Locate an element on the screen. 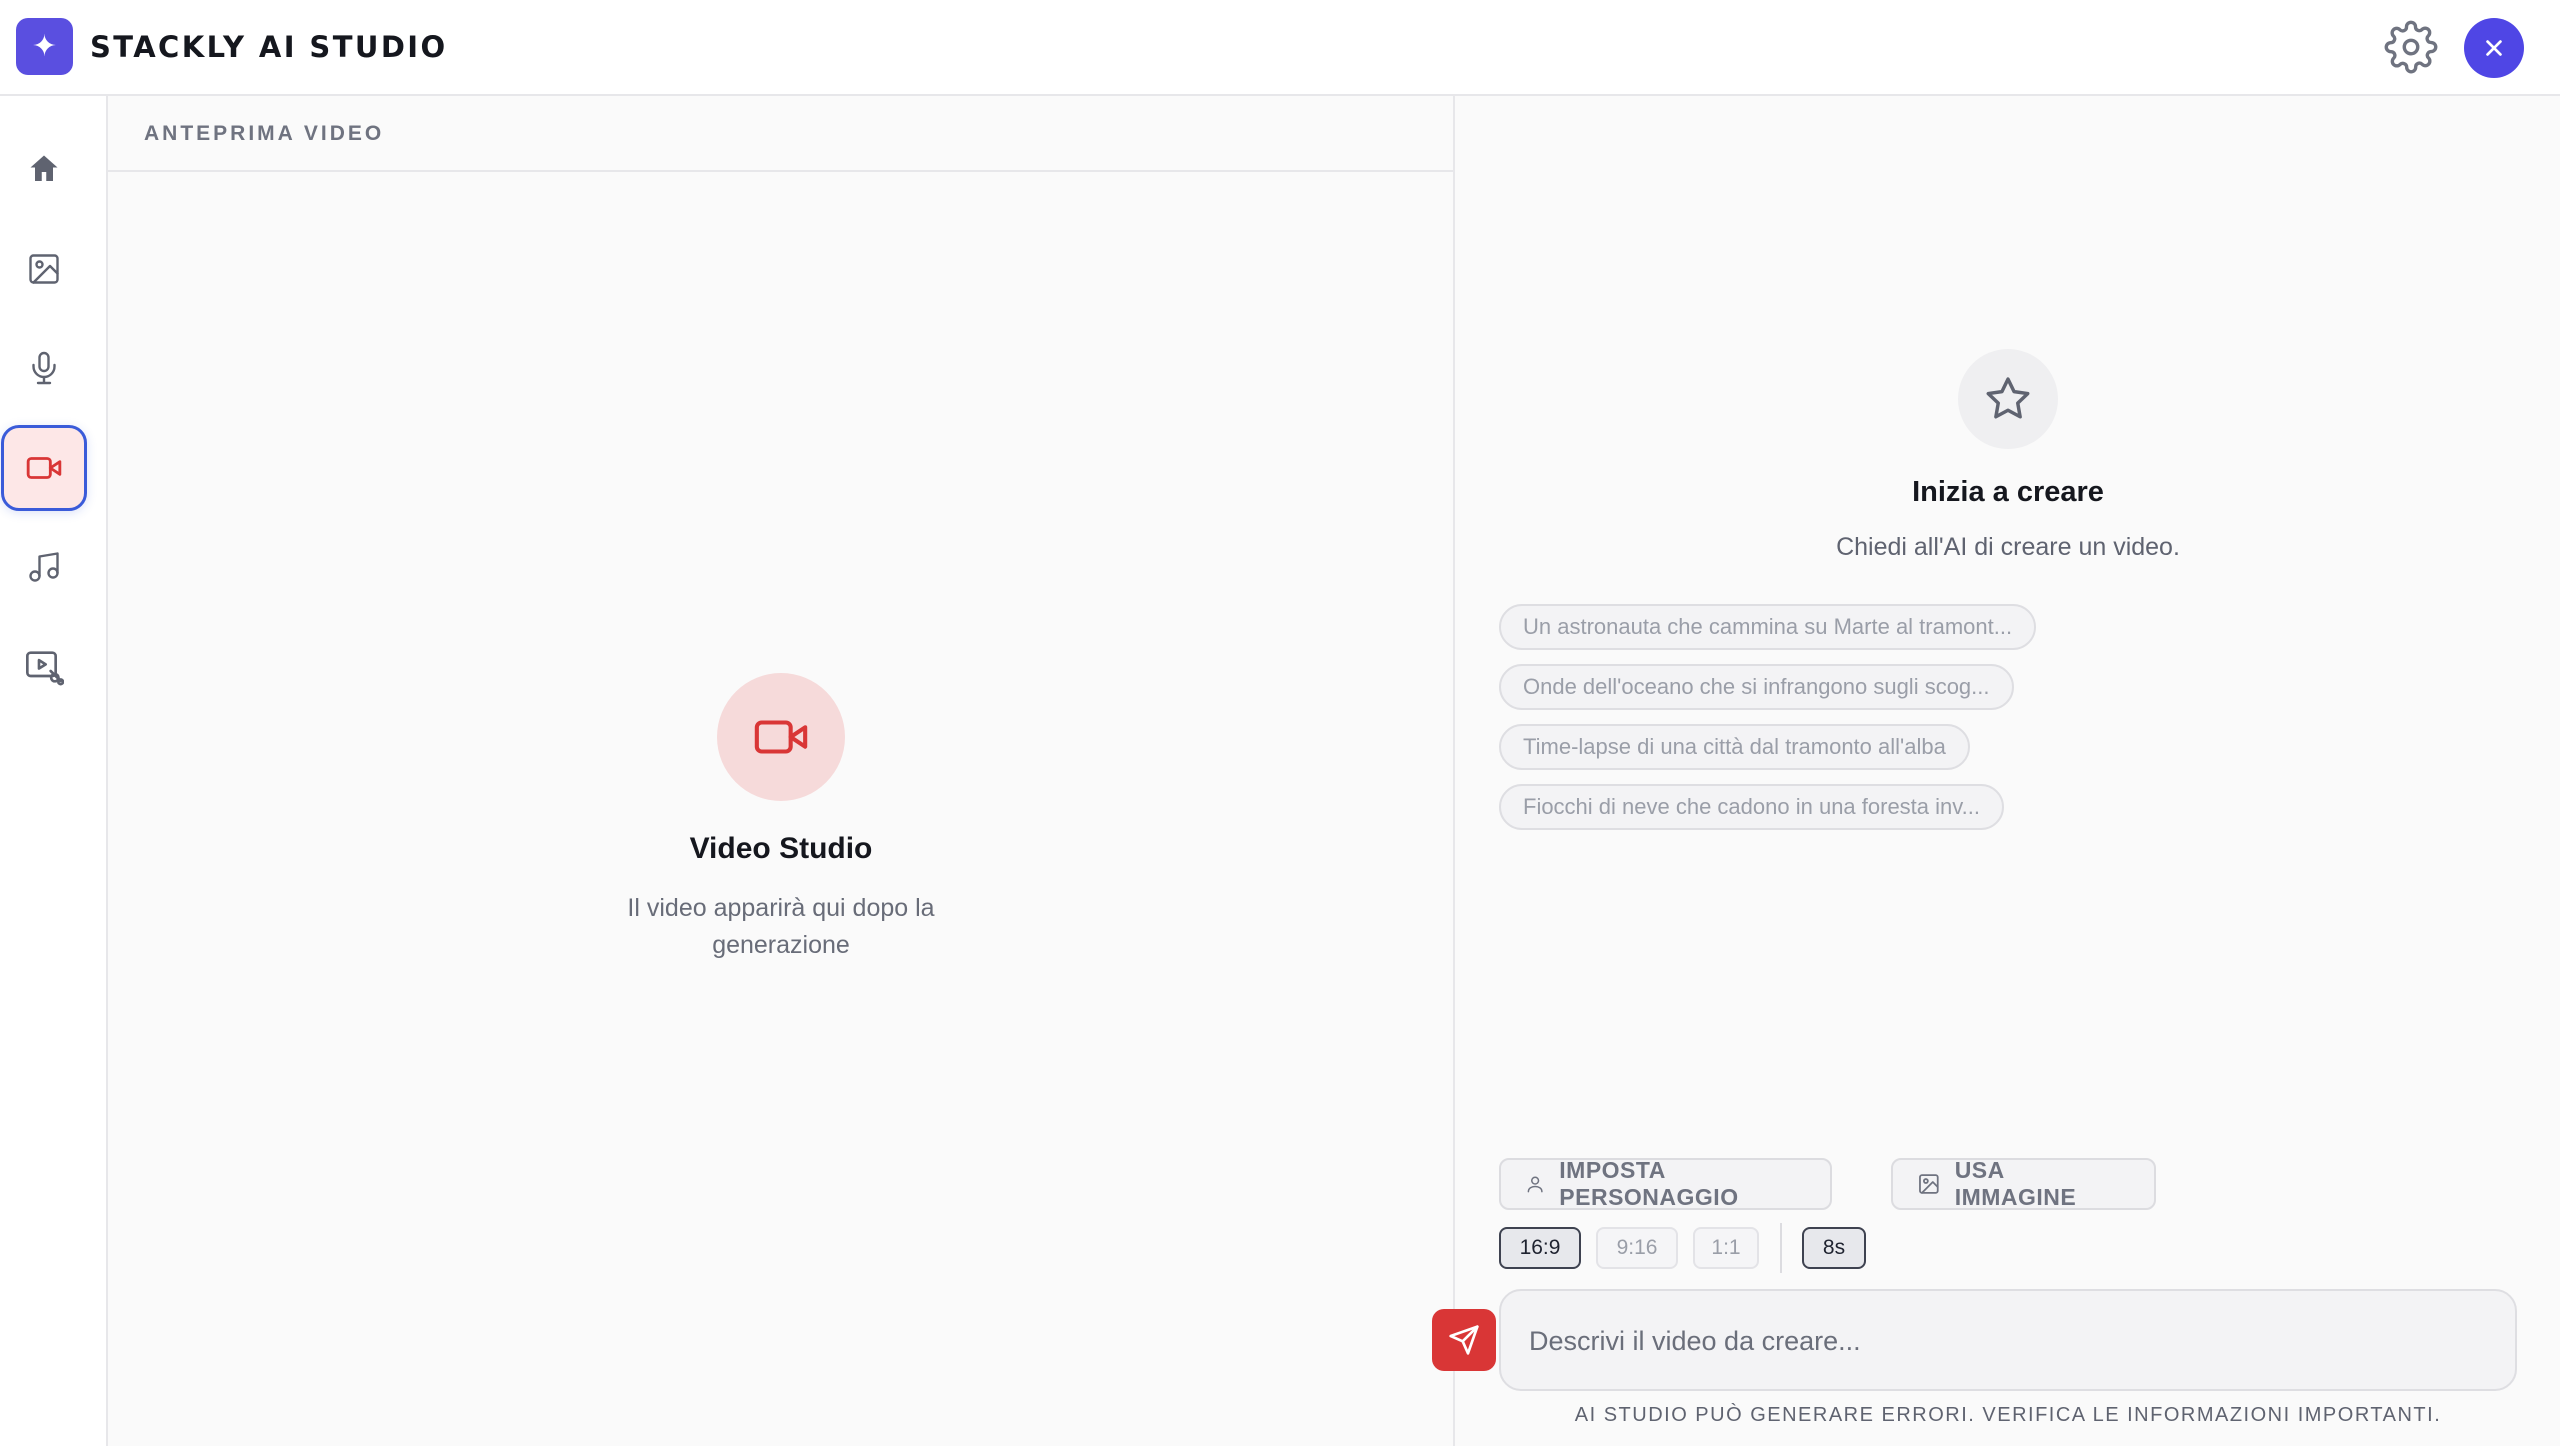 The height and width of the screenshot is (1446, 2560). settings-button is located at coordinates (2411, 47).